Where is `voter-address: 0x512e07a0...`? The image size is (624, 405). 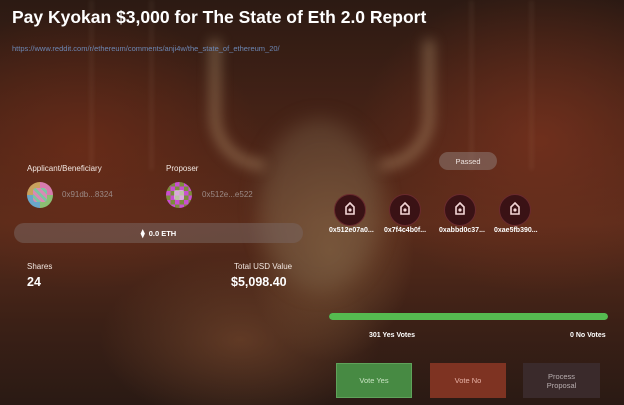 voter-address: 0x512e07a0... is located at coordinates (351, 230).